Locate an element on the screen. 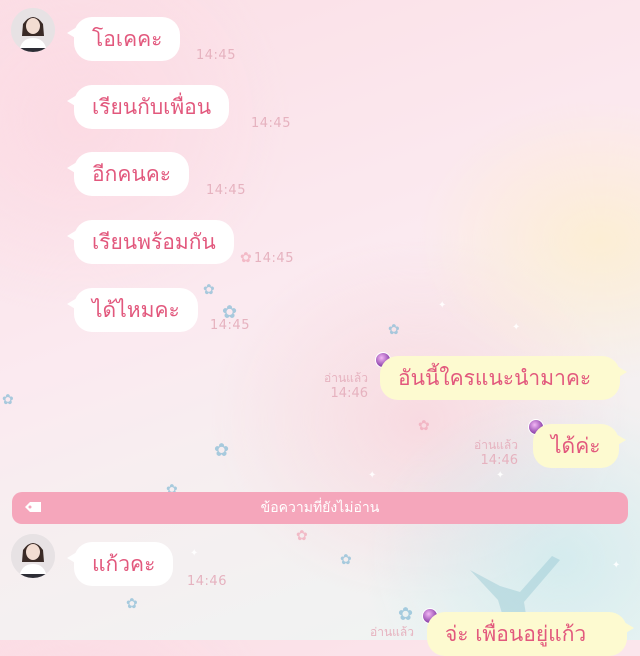 The image size is (640, 656). message-text: ได้ค่ะ is located at coordinates (576, 446).